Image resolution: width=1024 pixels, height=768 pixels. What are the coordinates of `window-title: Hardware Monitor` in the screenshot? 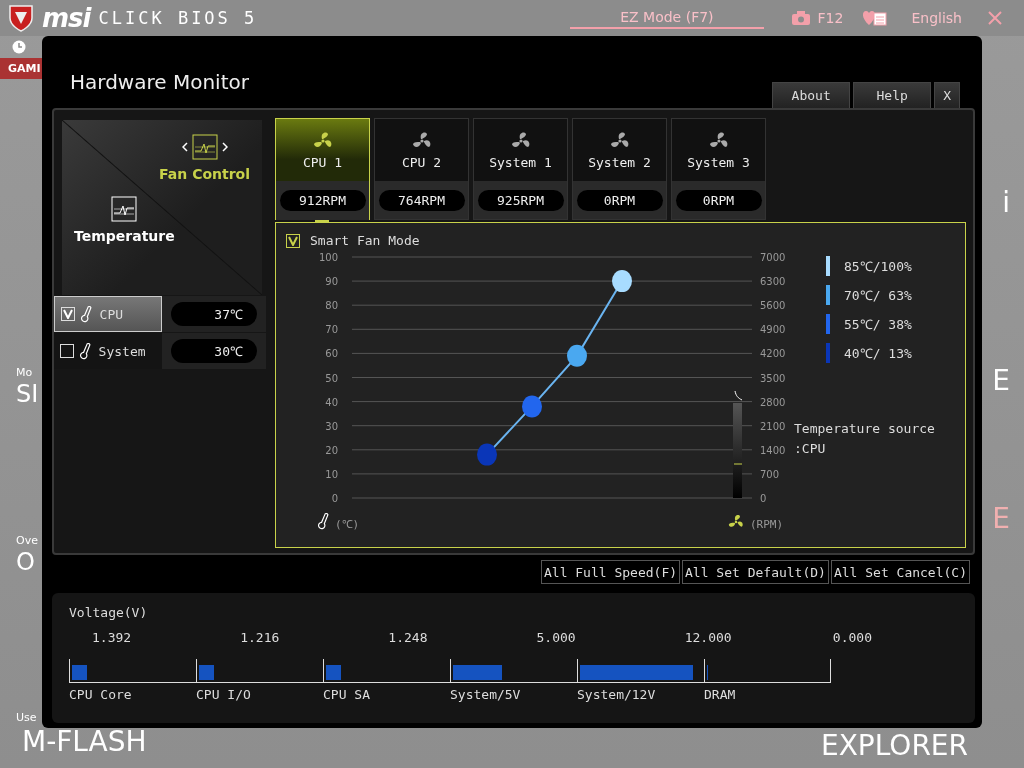 It's located at (159, 82).